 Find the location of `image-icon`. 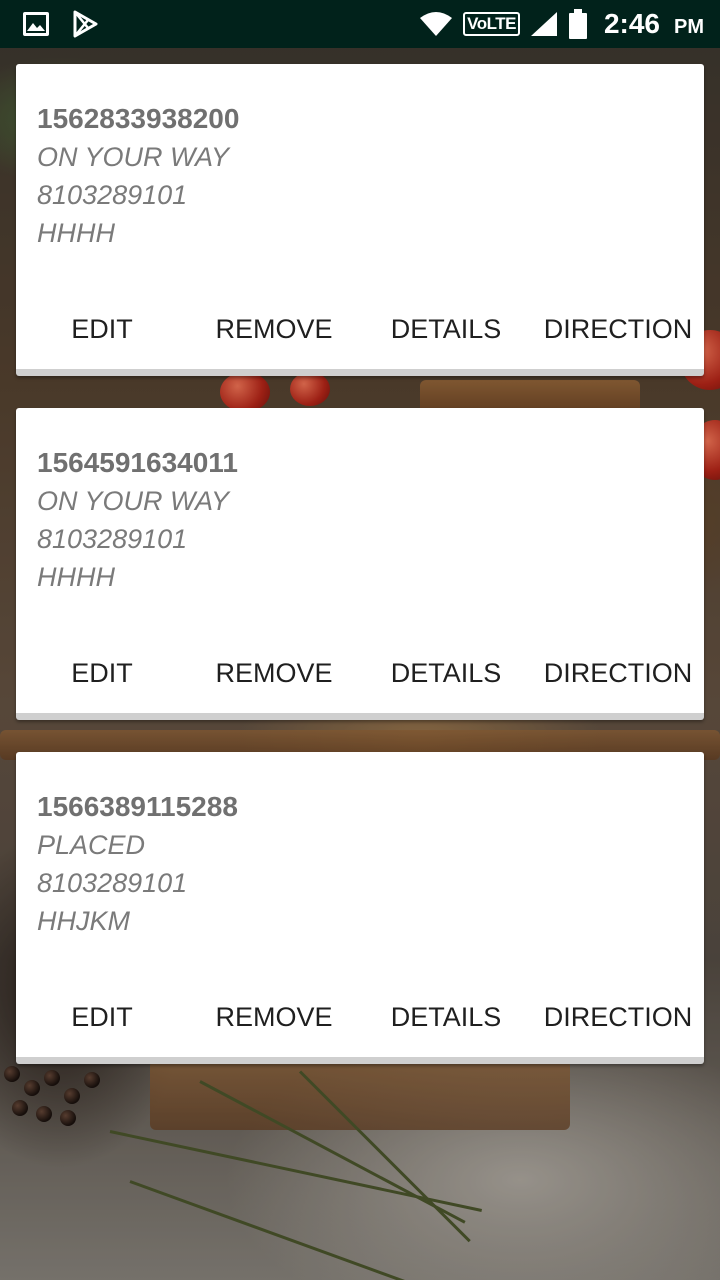

image-icon is located at coordinates (36, 24).